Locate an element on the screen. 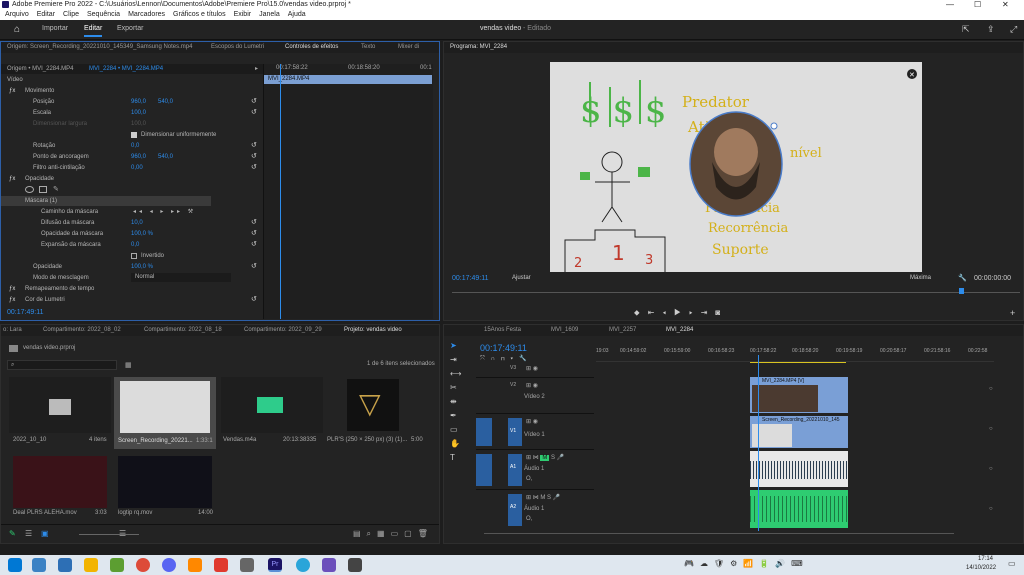 This screenshot has width=1024, height=575. icon-view-icon: ▣ is located at coordinates (45, 533).